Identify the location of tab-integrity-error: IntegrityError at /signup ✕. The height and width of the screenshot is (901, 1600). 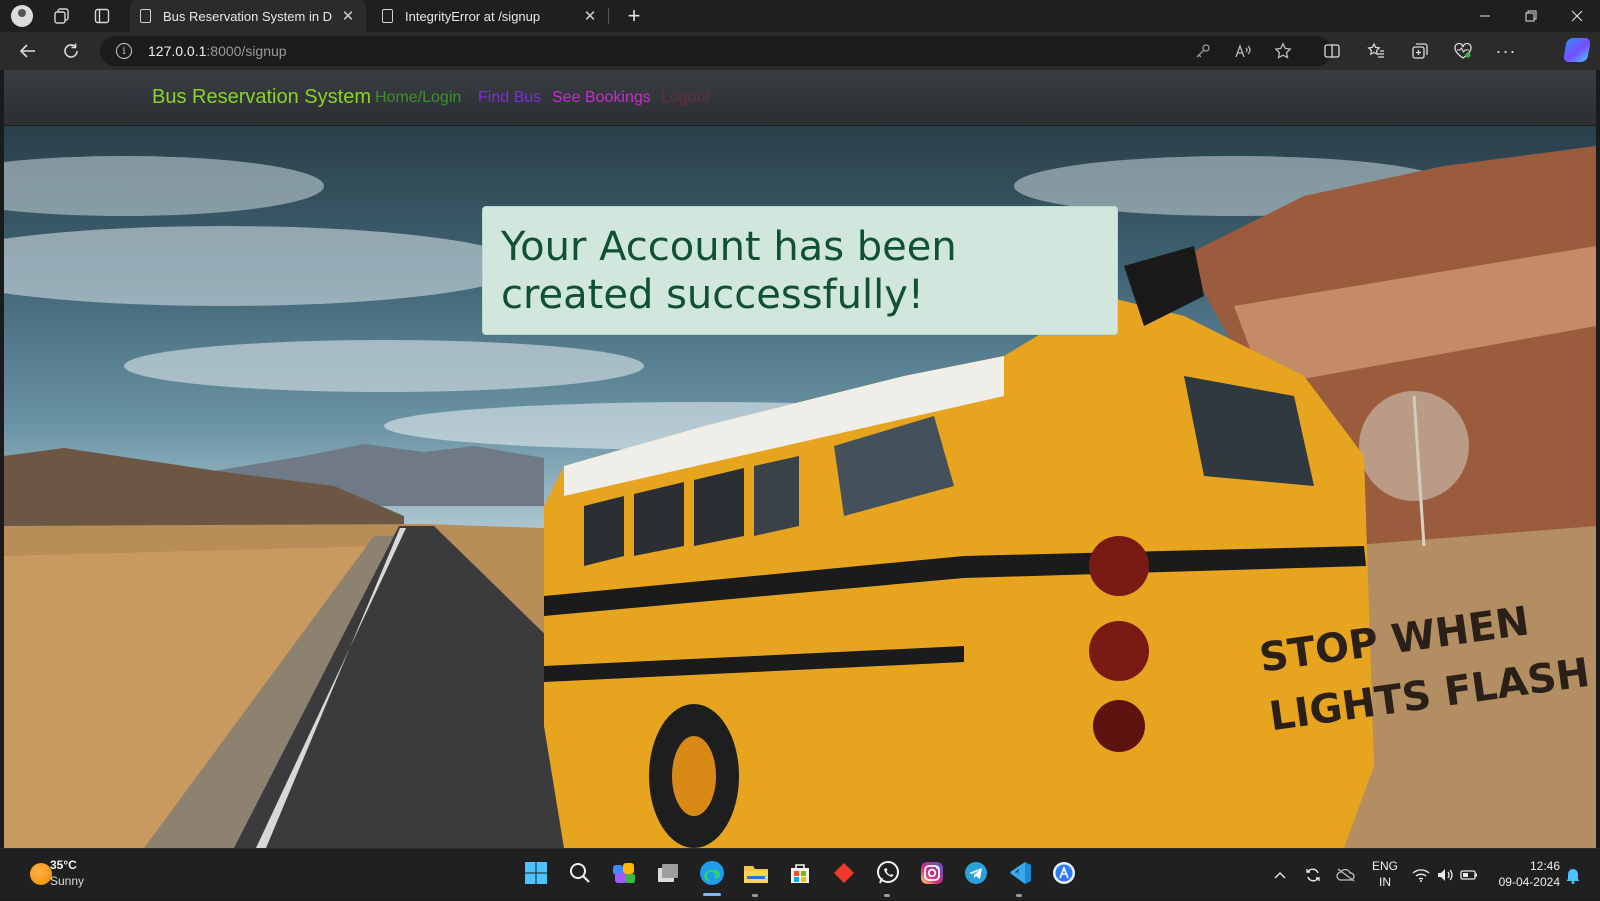
(490, 16).